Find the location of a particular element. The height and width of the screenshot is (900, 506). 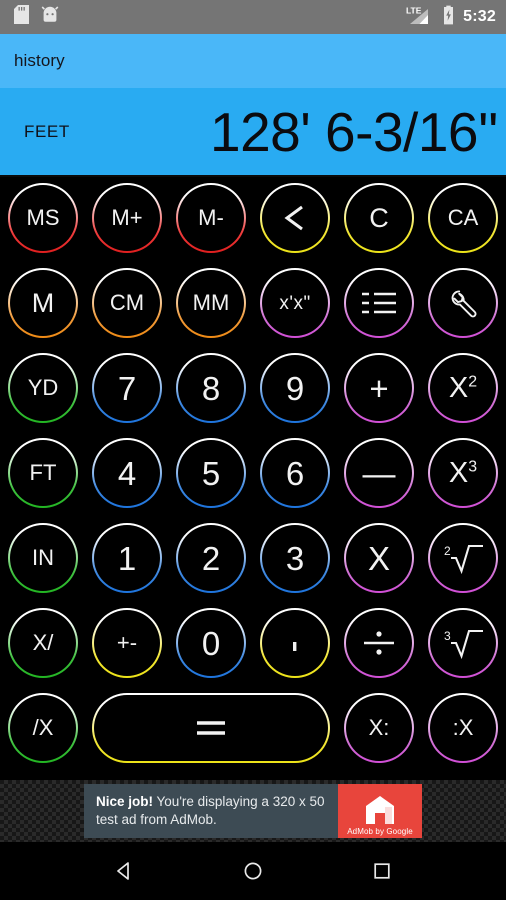

key-clear: C is located at coordinates (379, 218).